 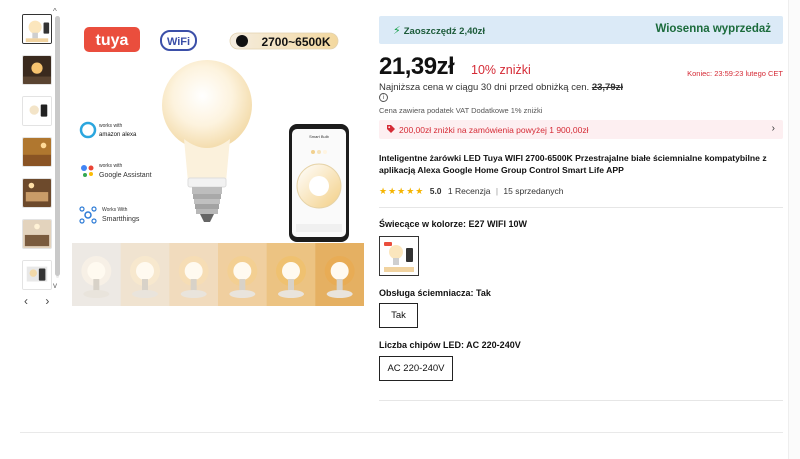 I want to click on google-assistant-text: Google Assistant, so click(x=125, y=175).